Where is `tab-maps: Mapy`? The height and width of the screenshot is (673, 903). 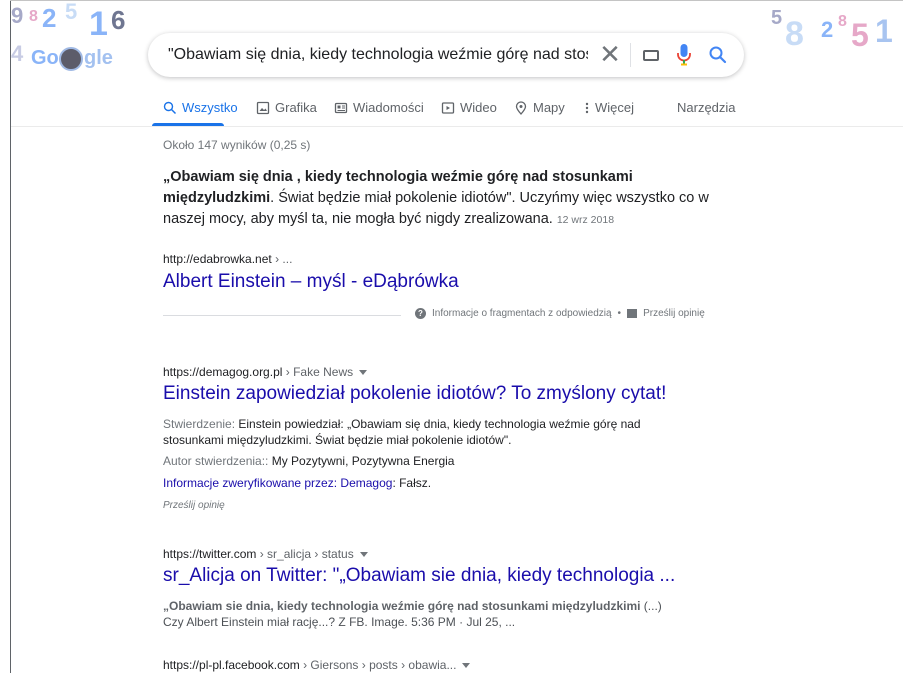
tab-maps: Mapy is located at coordinates (539, 107).